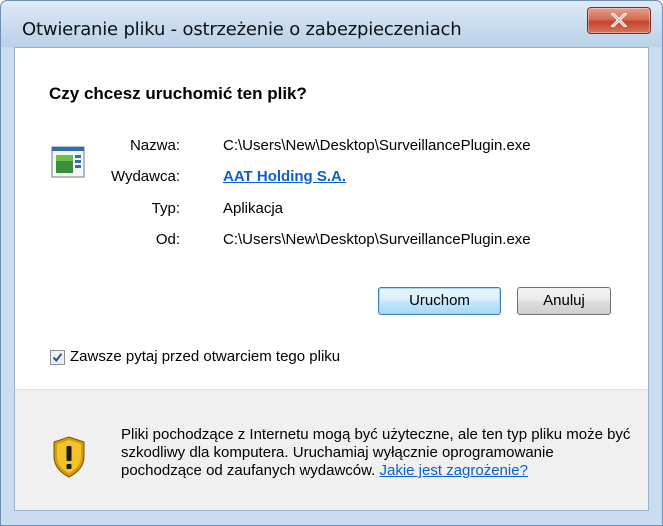  What do you see at coordinates (167, 239) in the screenshot?
I see `field-label: Od:` at bounding box center [167, 239].